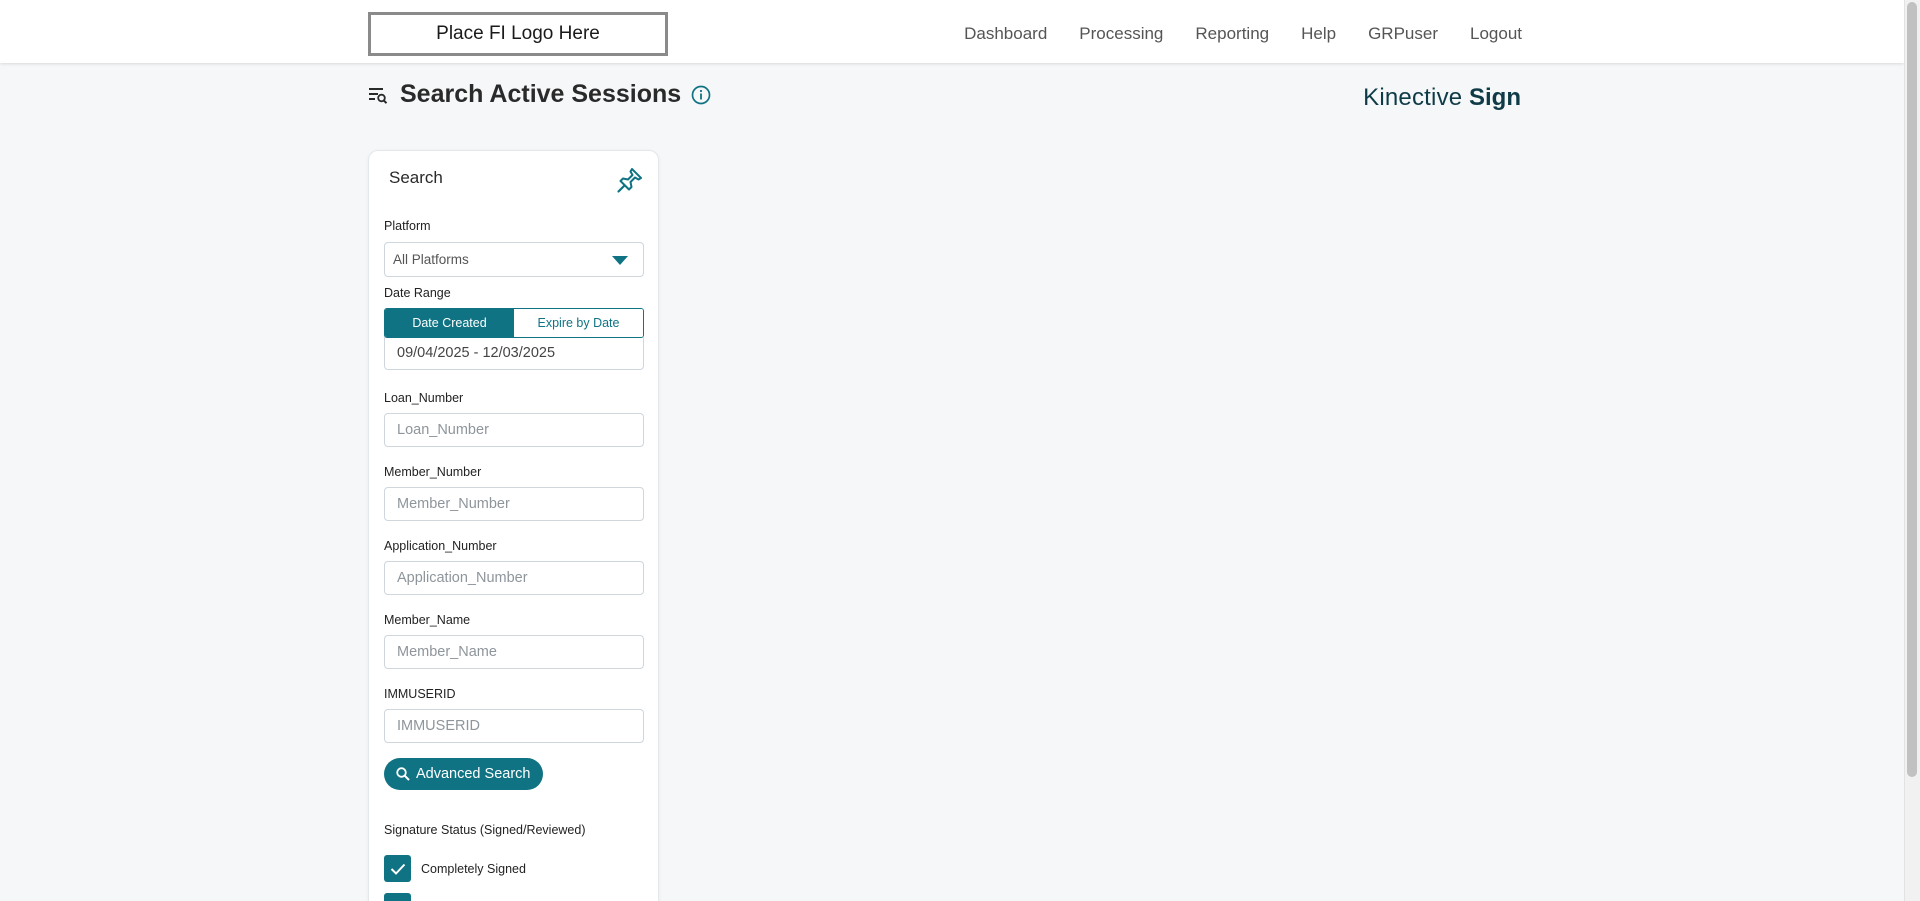 The width and height of the screenshot is (1920, 901). I want to click on search-icon, so click(403, 774).